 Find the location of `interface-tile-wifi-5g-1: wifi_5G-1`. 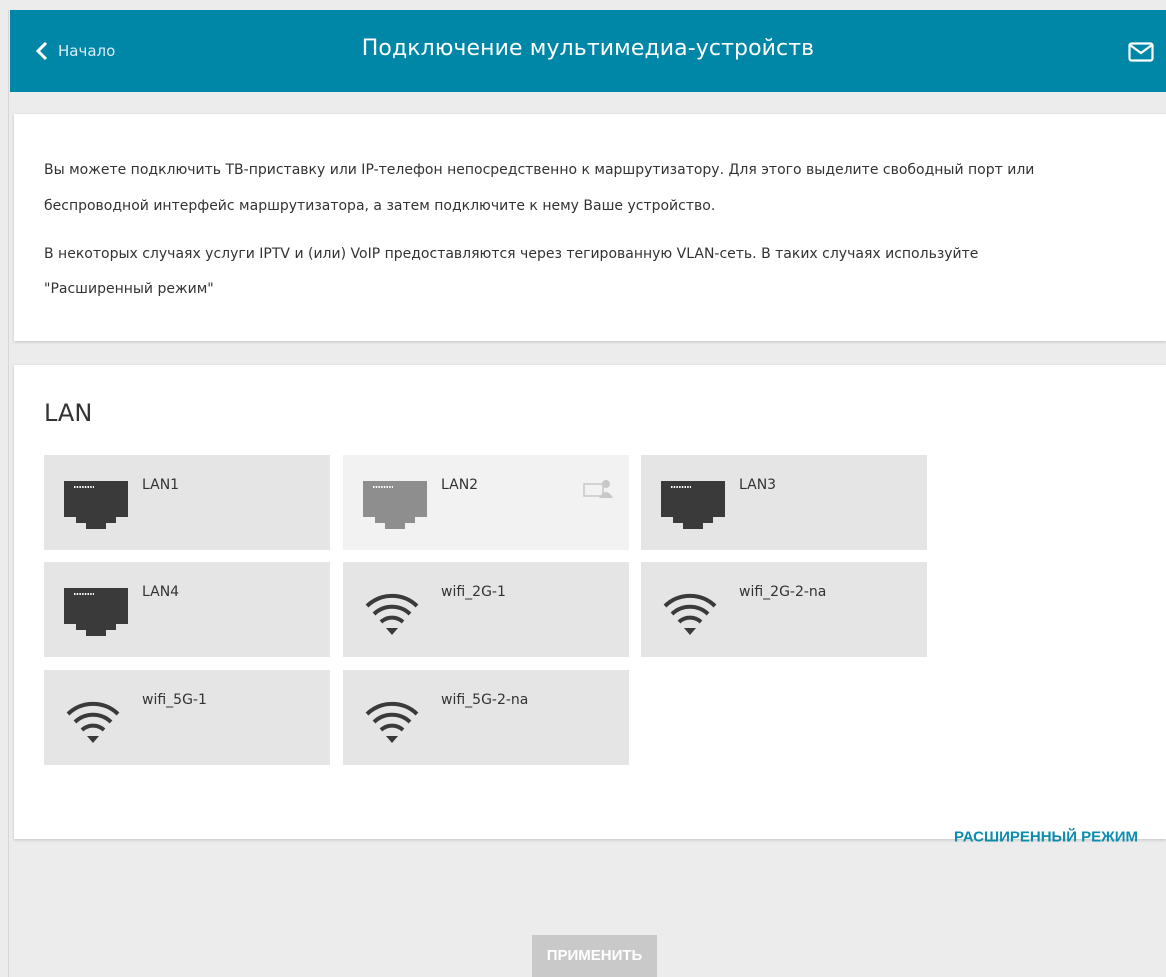

interface-tile-wifi-5g-1: wifi_5G-1 is located at coordinates (187, 717).